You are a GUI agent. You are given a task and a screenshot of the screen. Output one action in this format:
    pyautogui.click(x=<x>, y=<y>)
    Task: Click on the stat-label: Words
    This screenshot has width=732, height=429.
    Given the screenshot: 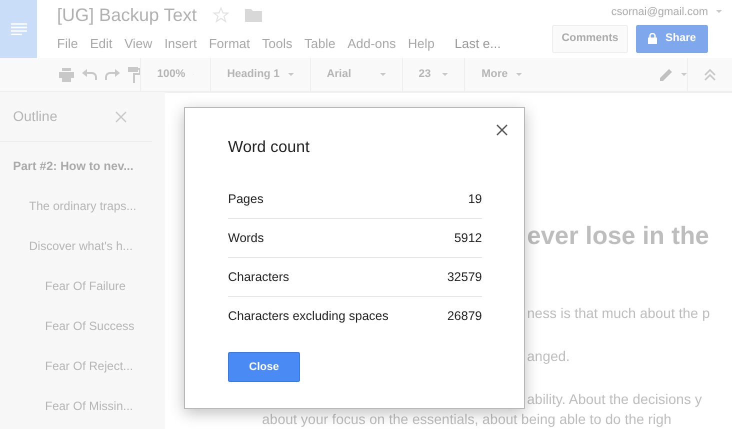 What is the action you would take?
    pyautogui.click(x=246, y=238)
    